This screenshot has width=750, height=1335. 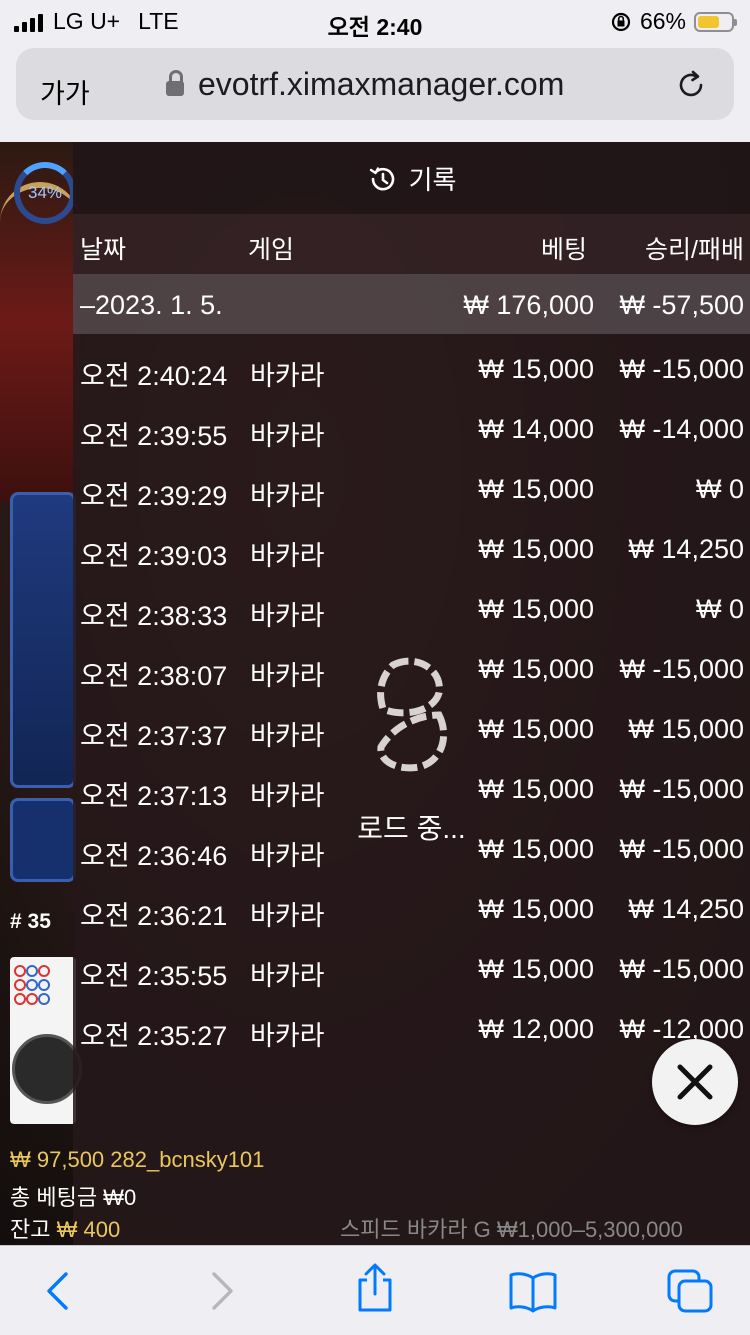 I want to click on summary-result: ₩ -57,500, so click(x=681, y=305).